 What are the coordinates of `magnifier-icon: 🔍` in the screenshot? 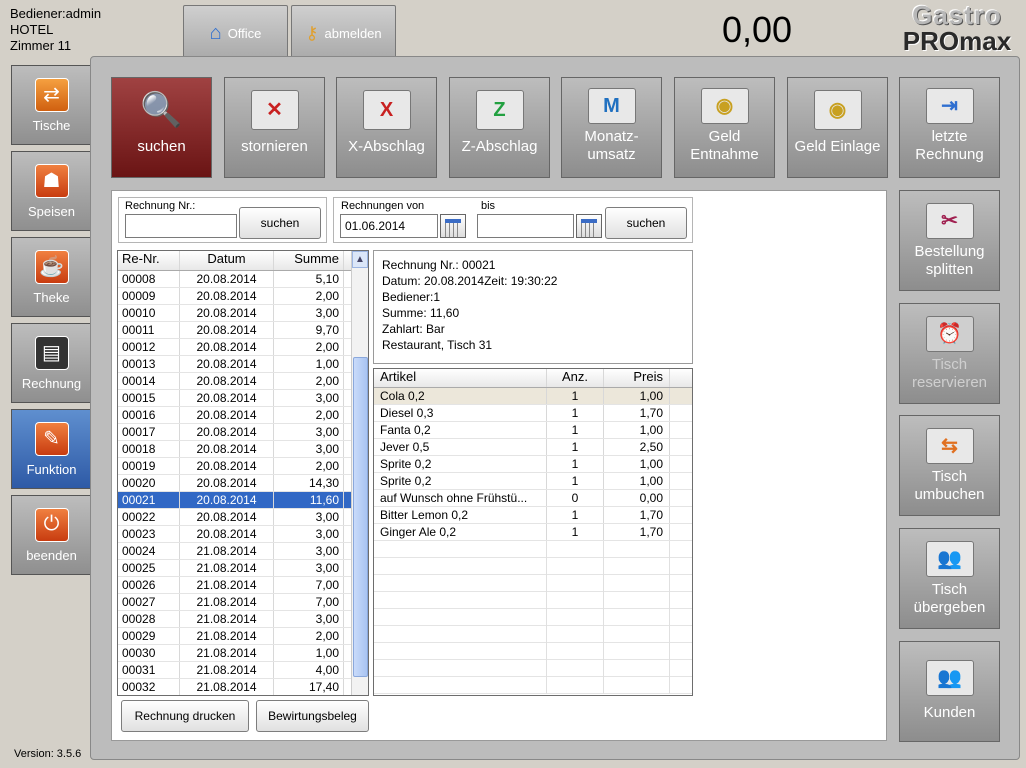 It's located at (161, 110).